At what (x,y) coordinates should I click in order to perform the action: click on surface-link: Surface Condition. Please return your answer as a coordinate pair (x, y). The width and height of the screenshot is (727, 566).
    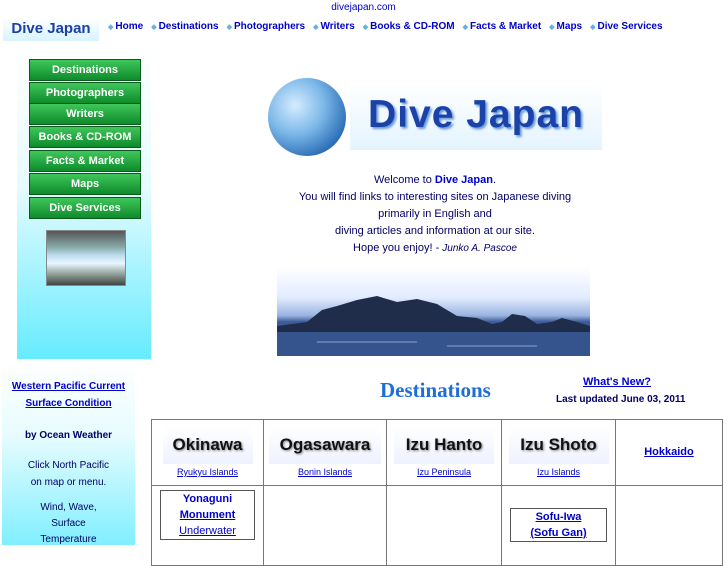
    Looking at the image, I should click on (68, 403).